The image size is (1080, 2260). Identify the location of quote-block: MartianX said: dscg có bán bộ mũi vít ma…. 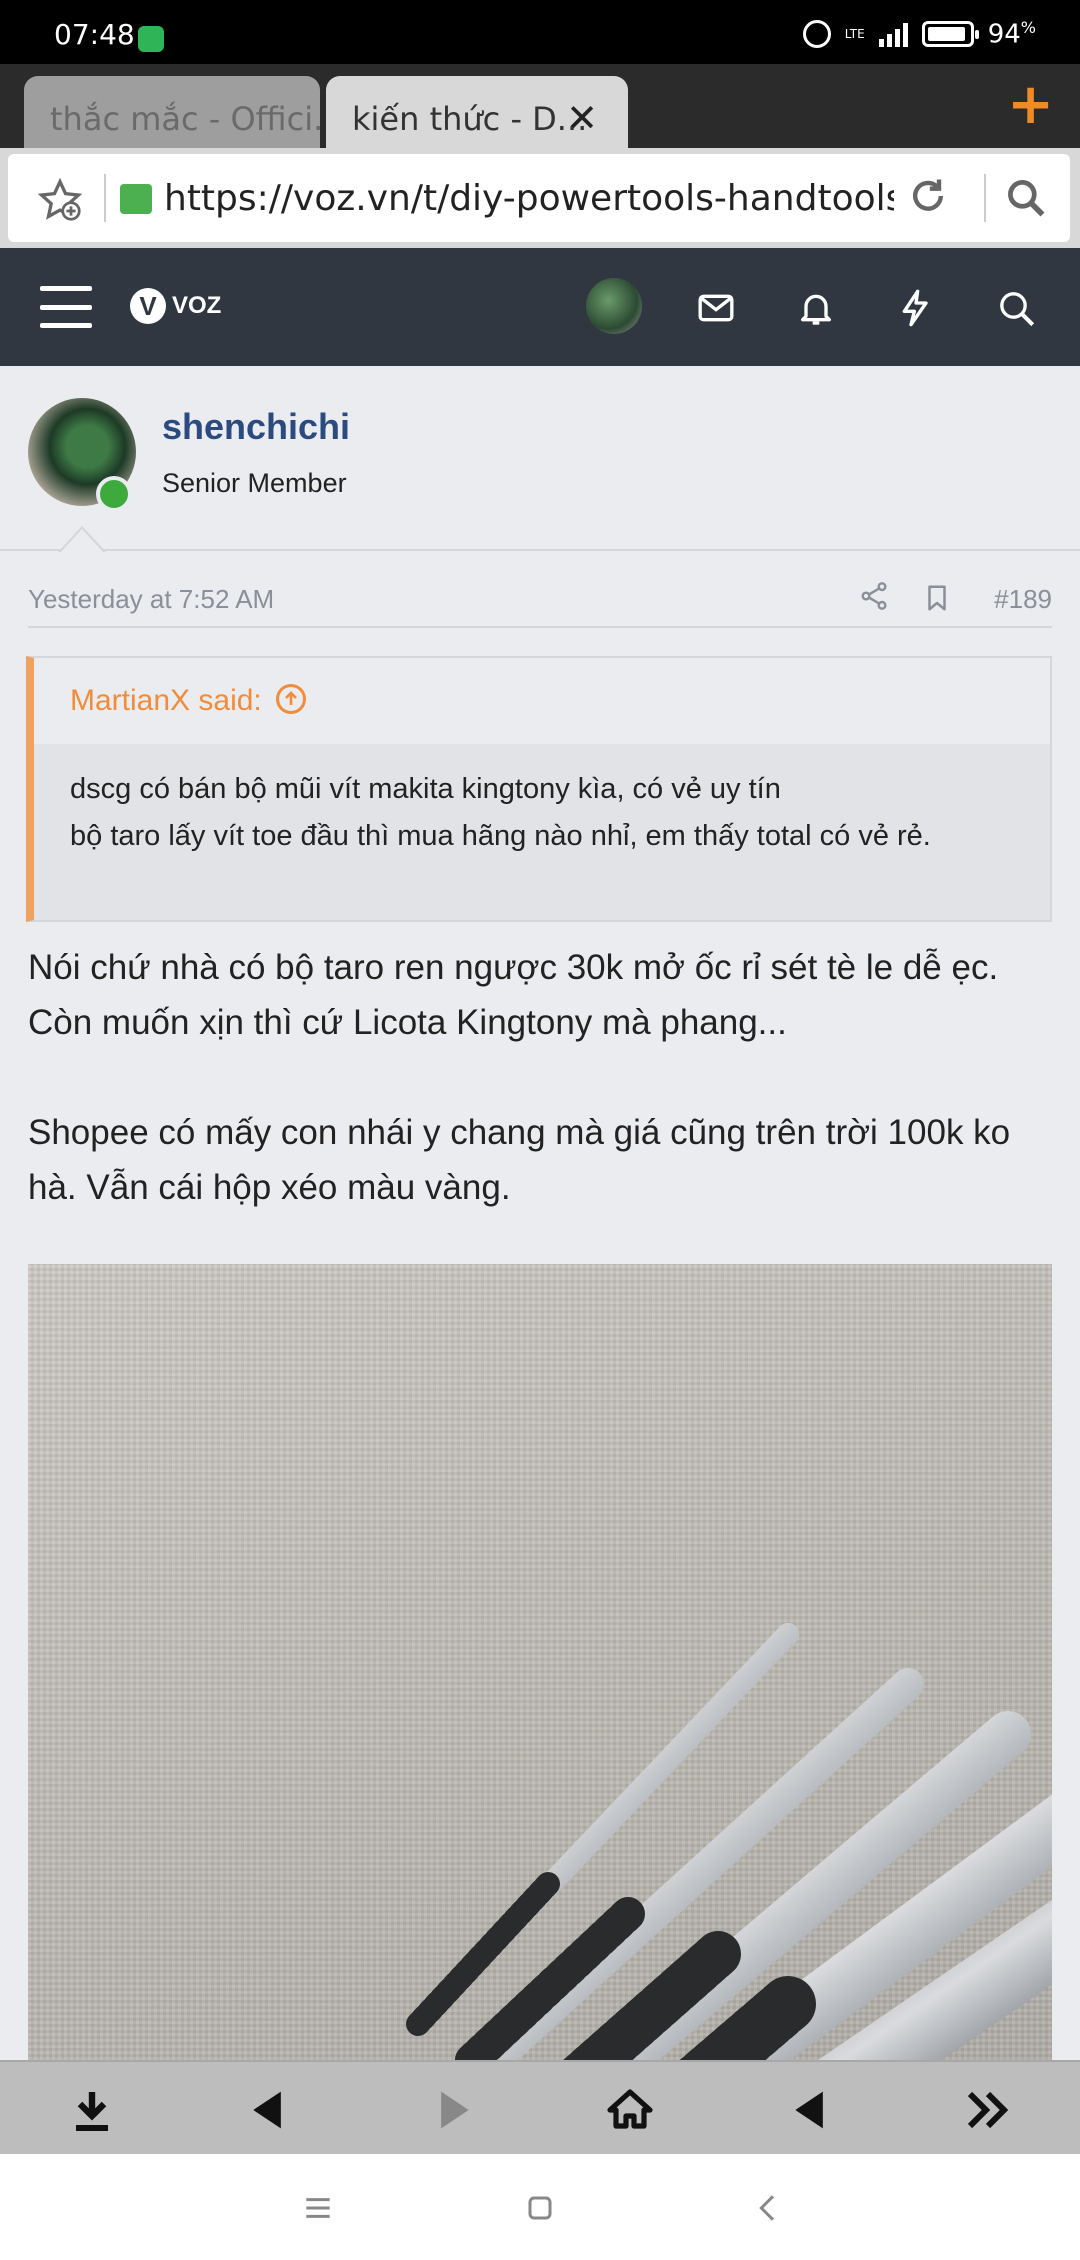
(539, 789).